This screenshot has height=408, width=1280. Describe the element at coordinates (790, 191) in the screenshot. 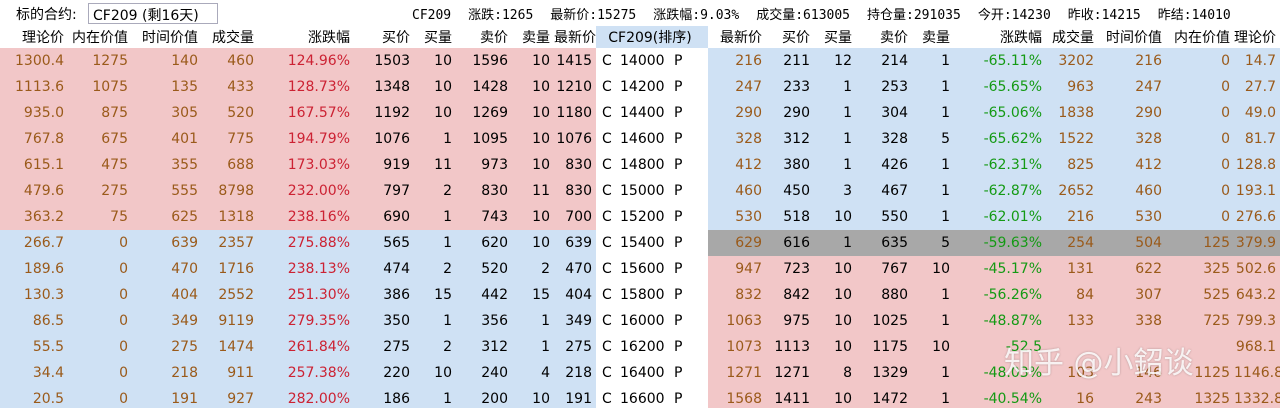

I see `put-cell: 450` at that location.